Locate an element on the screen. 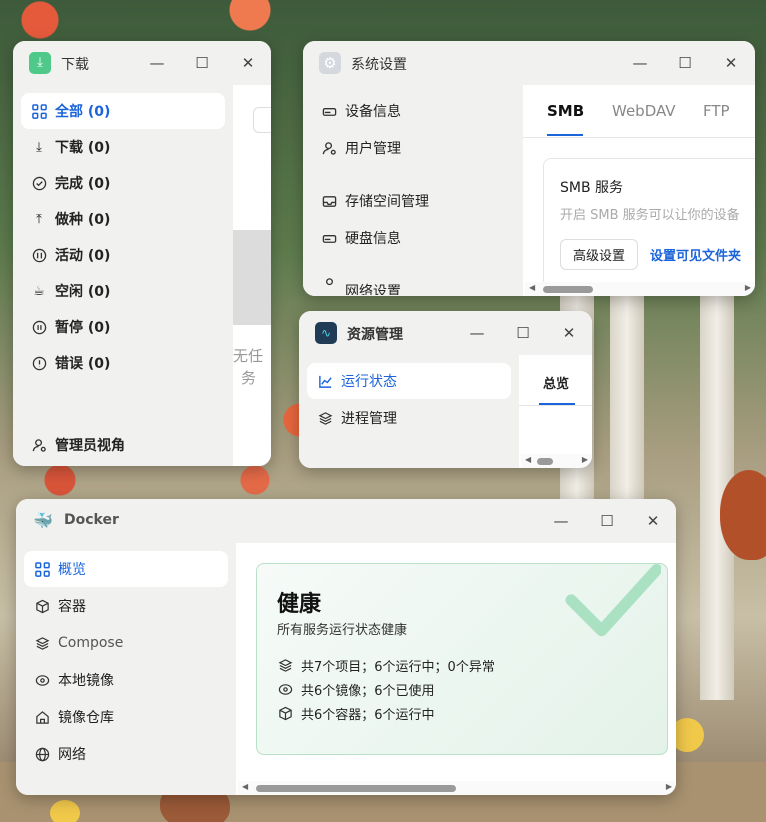 This screenshot has width=766, height=822. visible-folders-link: 设置可见文件夹 is located at coordinates (695, 254).